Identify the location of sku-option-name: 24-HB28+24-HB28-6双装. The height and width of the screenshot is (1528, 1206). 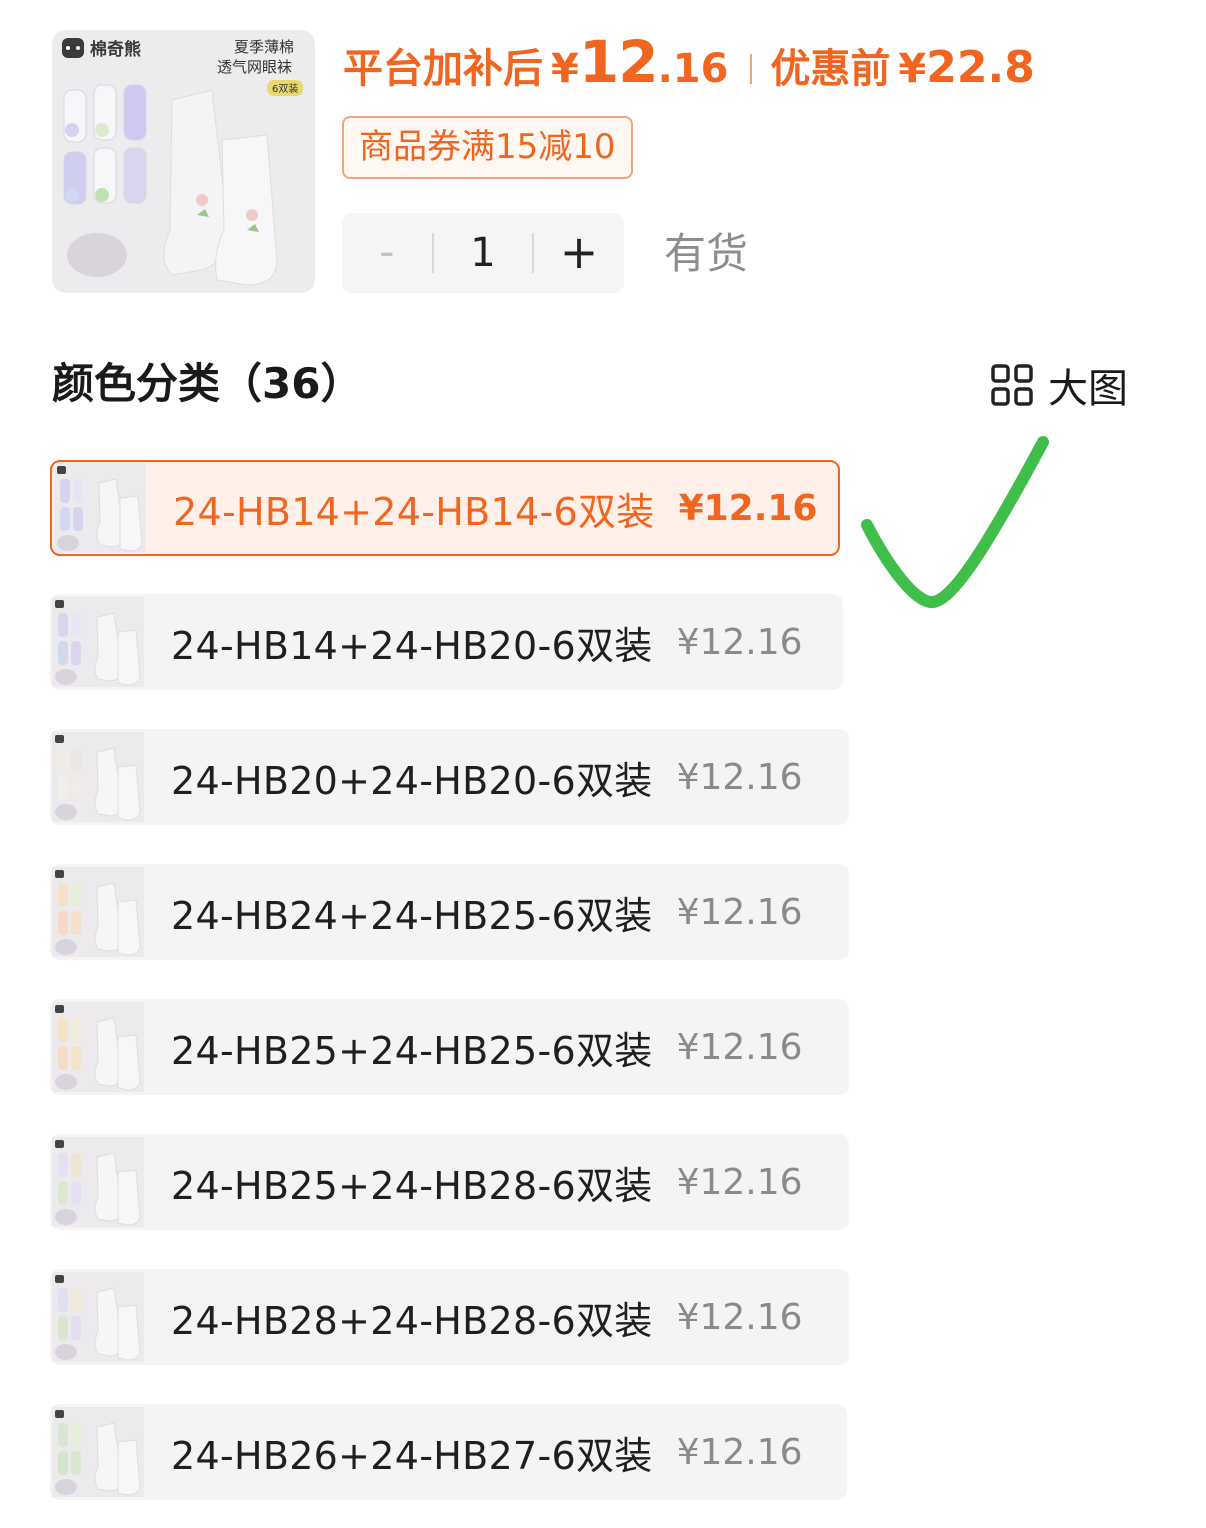
(412, 1320).